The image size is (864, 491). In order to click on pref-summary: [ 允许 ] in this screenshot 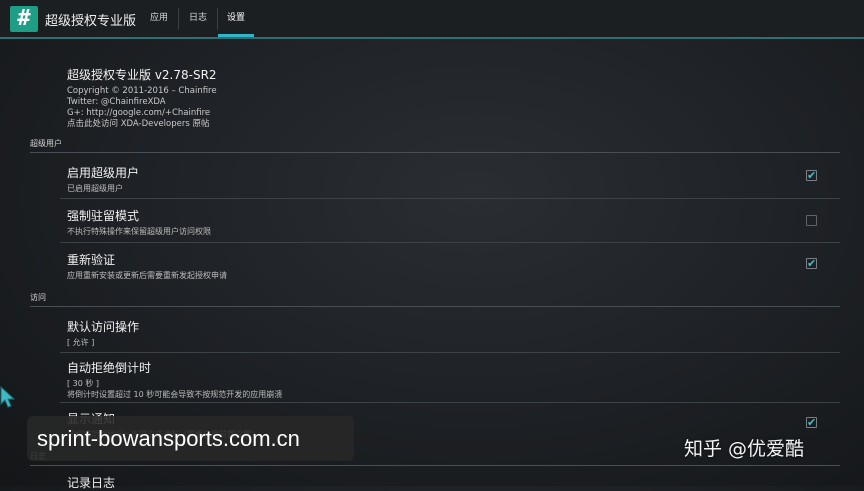, I will do `click(81, 342)`.